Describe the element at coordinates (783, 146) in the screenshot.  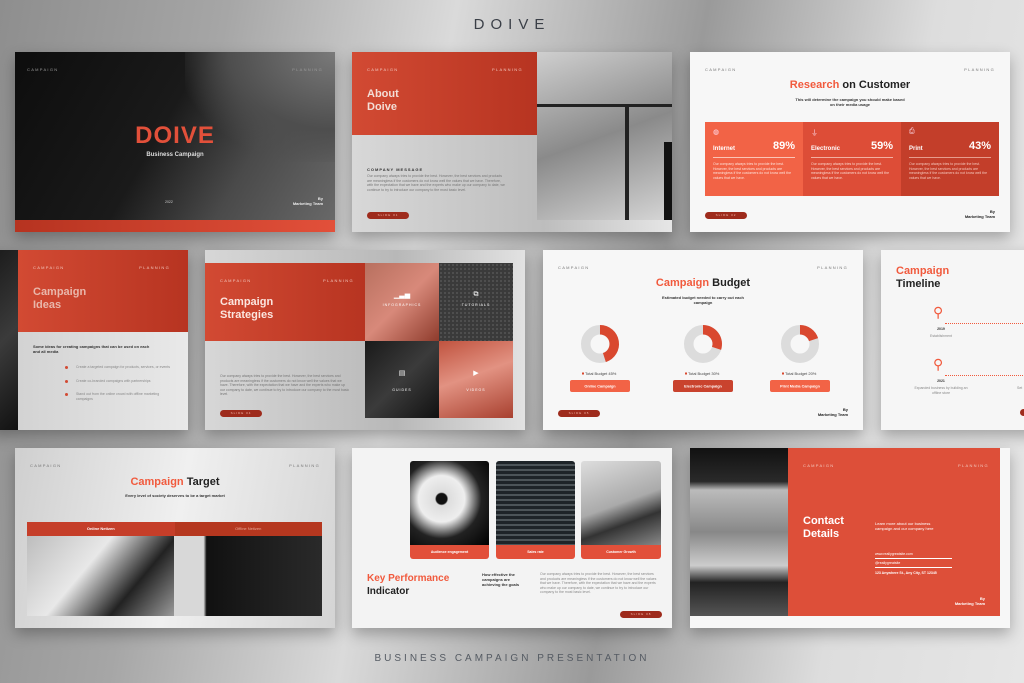
I see `card-value: 89%` at that location.